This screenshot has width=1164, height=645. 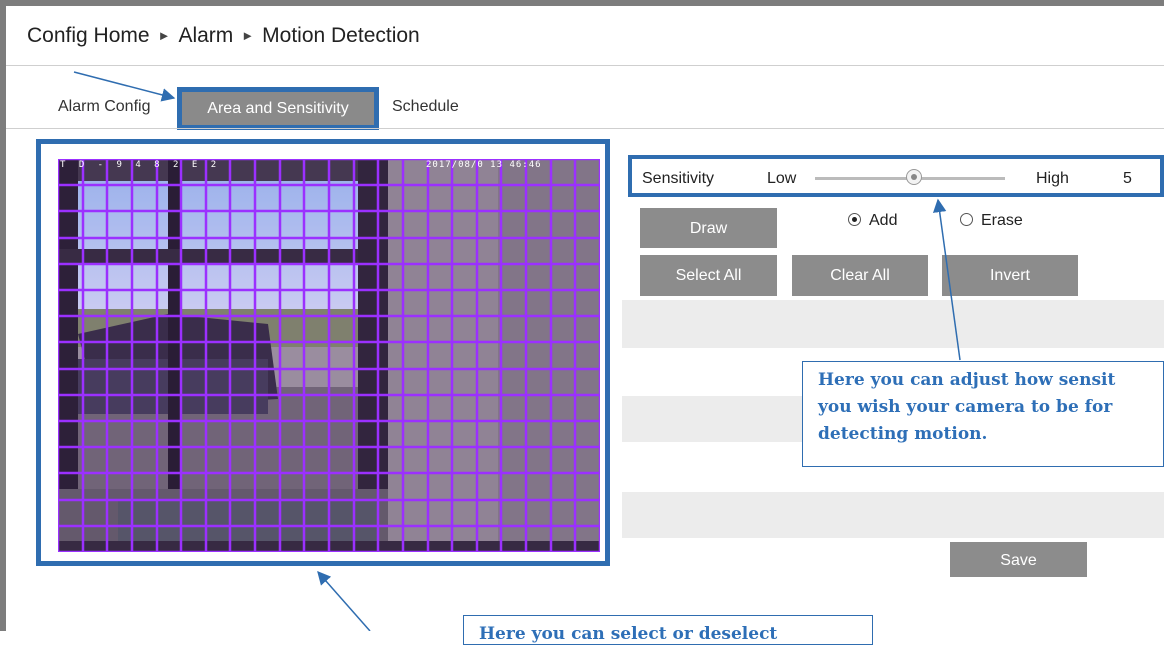 I want to click on osd-camera-name: T D - 9 4 8 2 E 2, so click(x=140, y=165).